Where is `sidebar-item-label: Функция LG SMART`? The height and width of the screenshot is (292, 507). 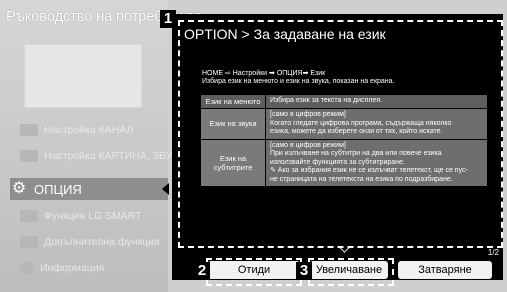 sidebar-item-label: Функция LG SMART is located at coordinates (93, 216).